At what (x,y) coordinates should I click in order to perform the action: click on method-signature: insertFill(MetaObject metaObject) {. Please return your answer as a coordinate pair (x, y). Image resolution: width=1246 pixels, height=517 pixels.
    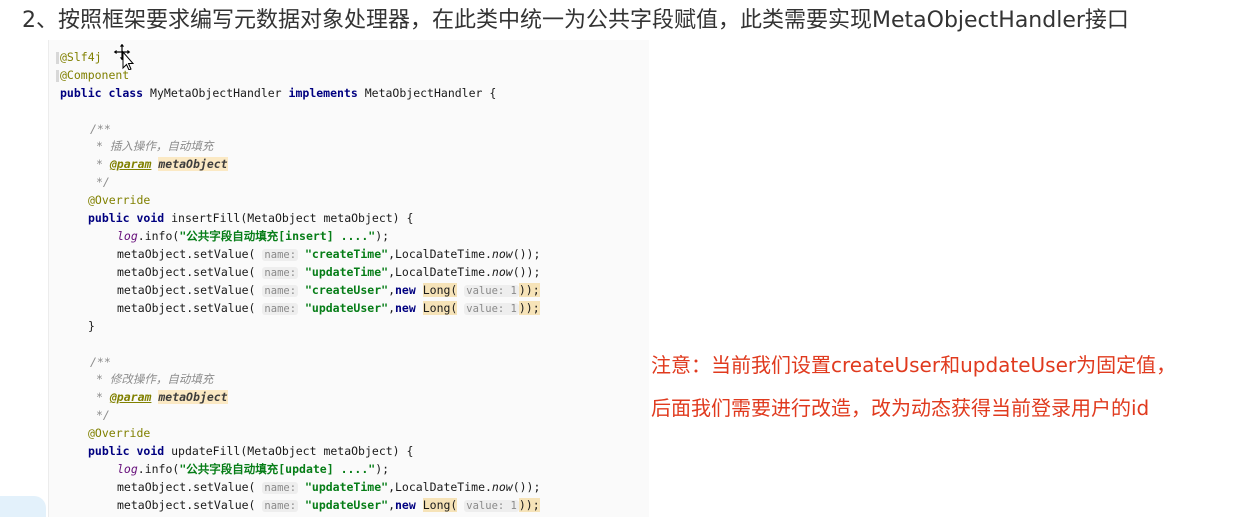
    Looking at the image, I should click on (292, 218).